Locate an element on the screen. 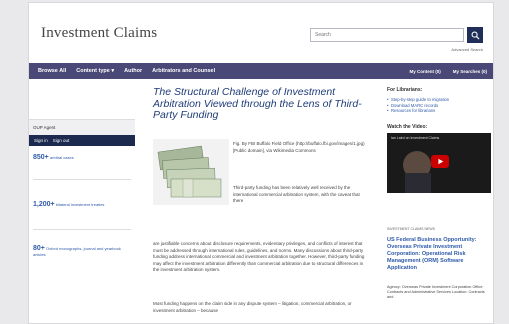 The width and height of the screenshot is (509, 324). money-image is located at coordinates (191, 172).